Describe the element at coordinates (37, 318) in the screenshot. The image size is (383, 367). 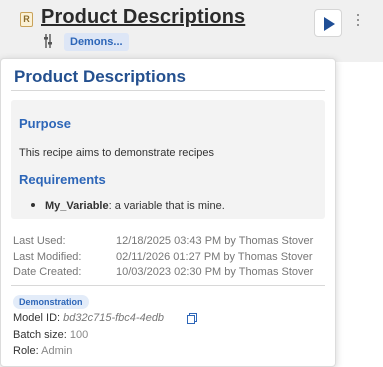
I see `model-id-label: Model ID:` at that location.